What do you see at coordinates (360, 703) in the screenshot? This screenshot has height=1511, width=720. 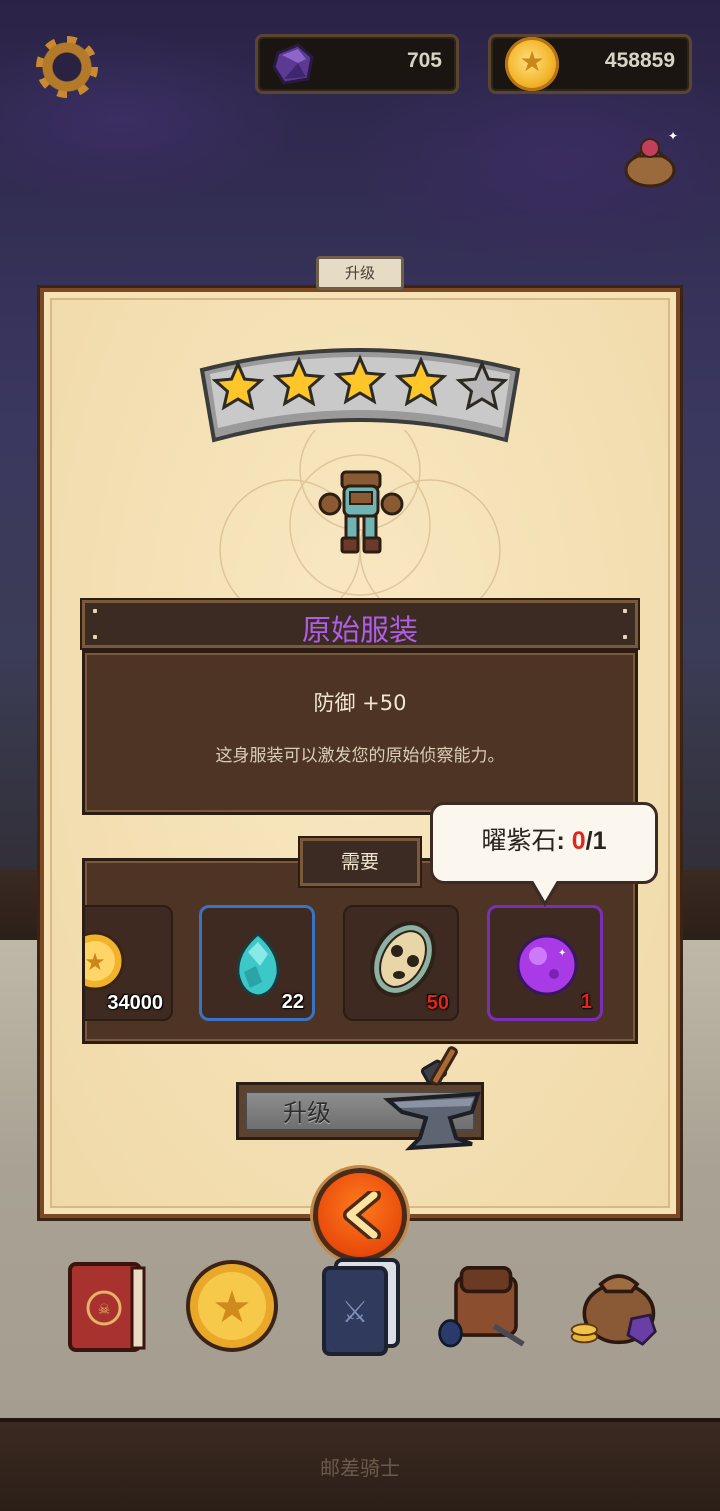 I see `item-stat: 防御 +50` at bounding box center [360, 703].